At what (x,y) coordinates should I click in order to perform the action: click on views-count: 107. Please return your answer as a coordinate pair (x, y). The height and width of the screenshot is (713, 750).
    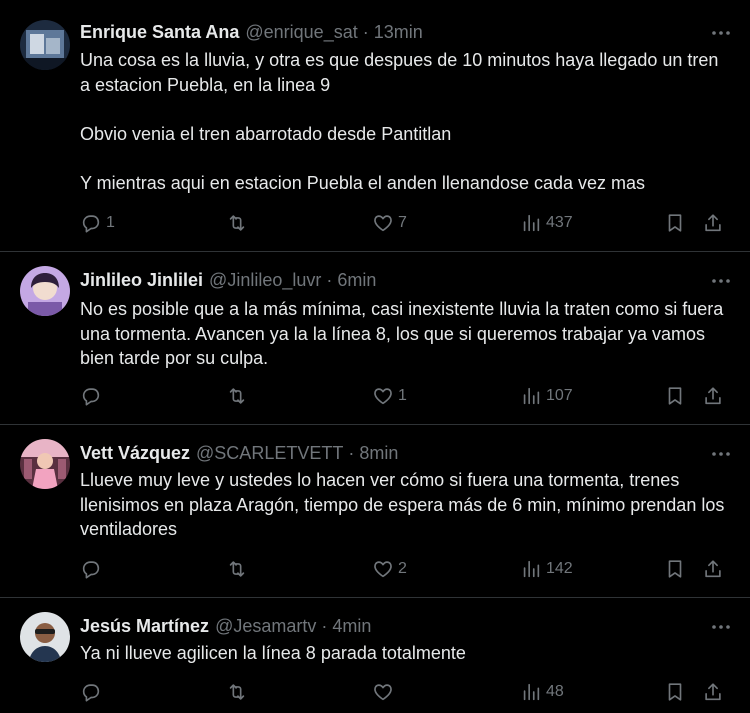
    Looking at the image, I should click on (559, 395).